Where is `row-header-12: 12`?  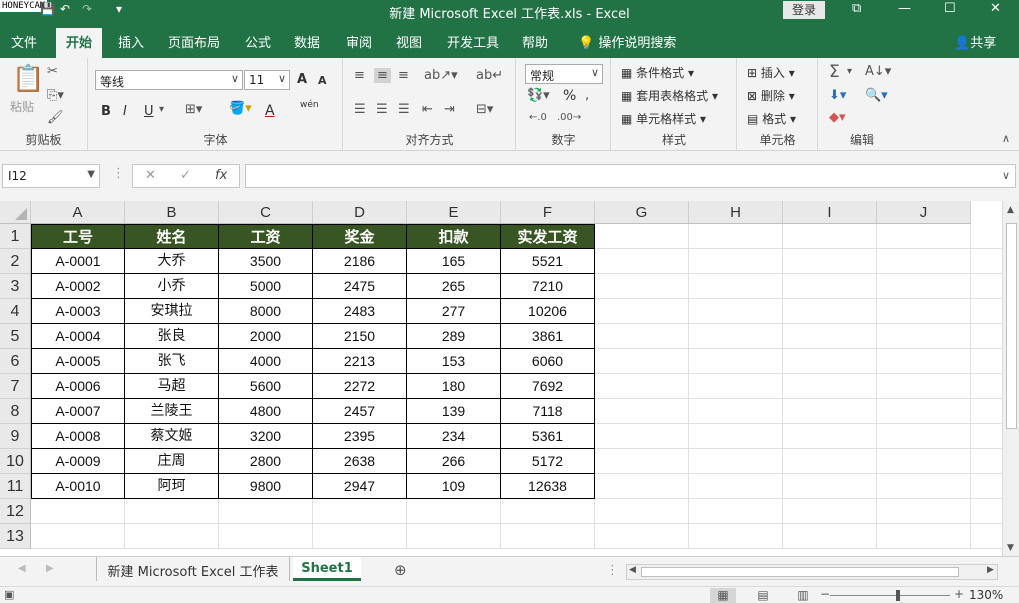 row-header-12: 12 is located at coordinates (15, 511).